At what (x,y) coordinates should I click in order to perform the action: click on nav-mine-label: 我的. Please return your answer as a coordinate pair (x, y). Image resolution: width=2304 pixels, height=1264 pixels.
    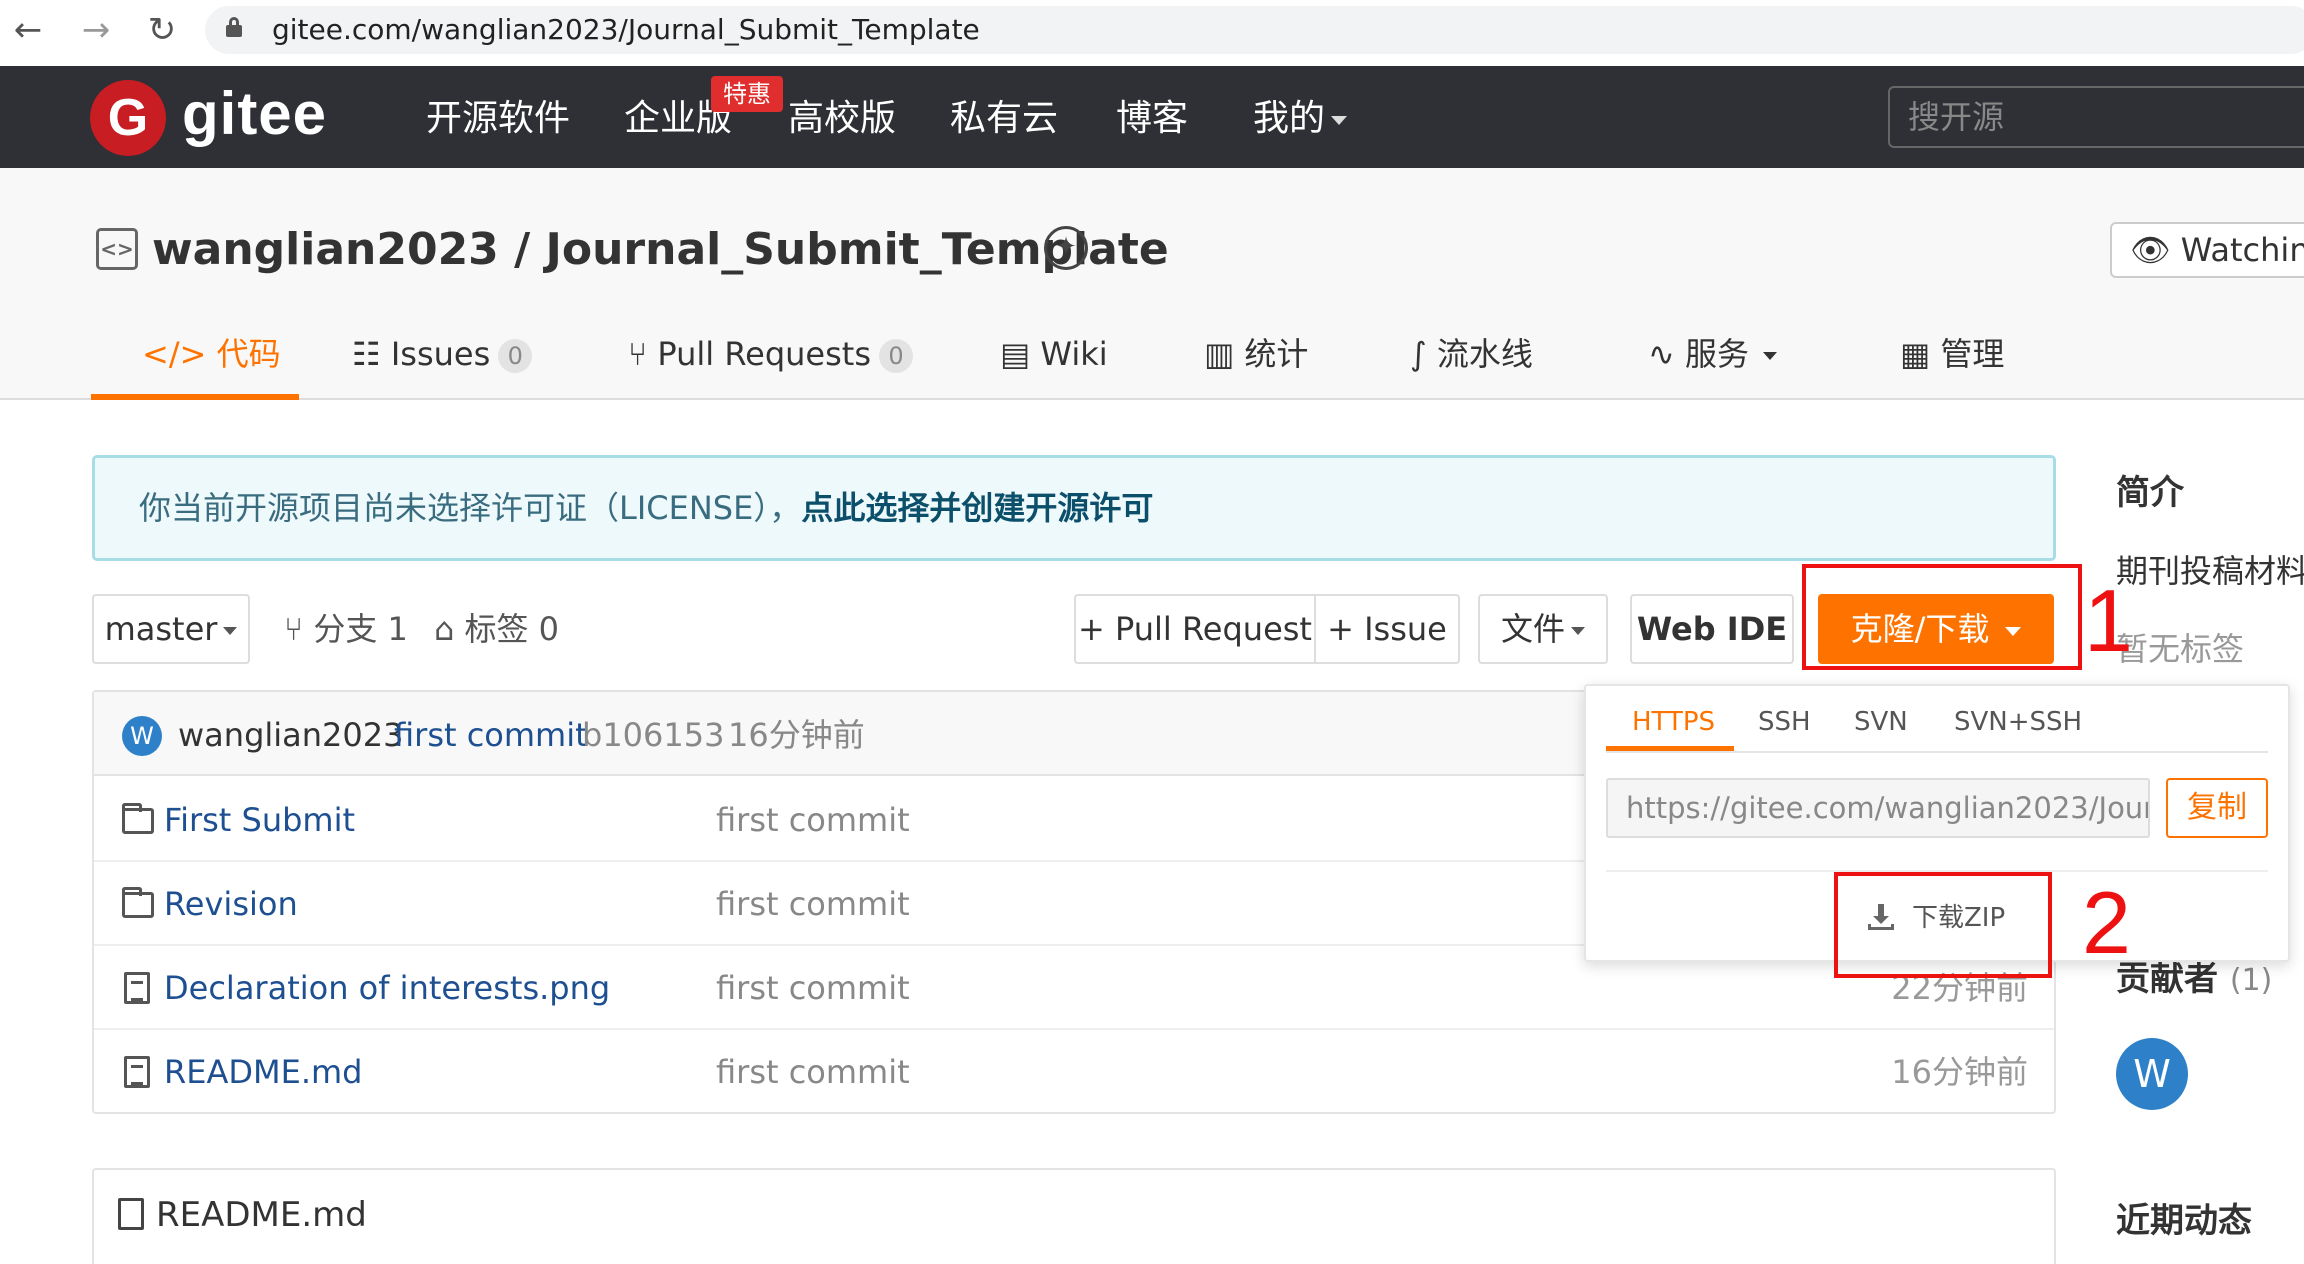
    Looking at the image, I should click on (1289, 118).